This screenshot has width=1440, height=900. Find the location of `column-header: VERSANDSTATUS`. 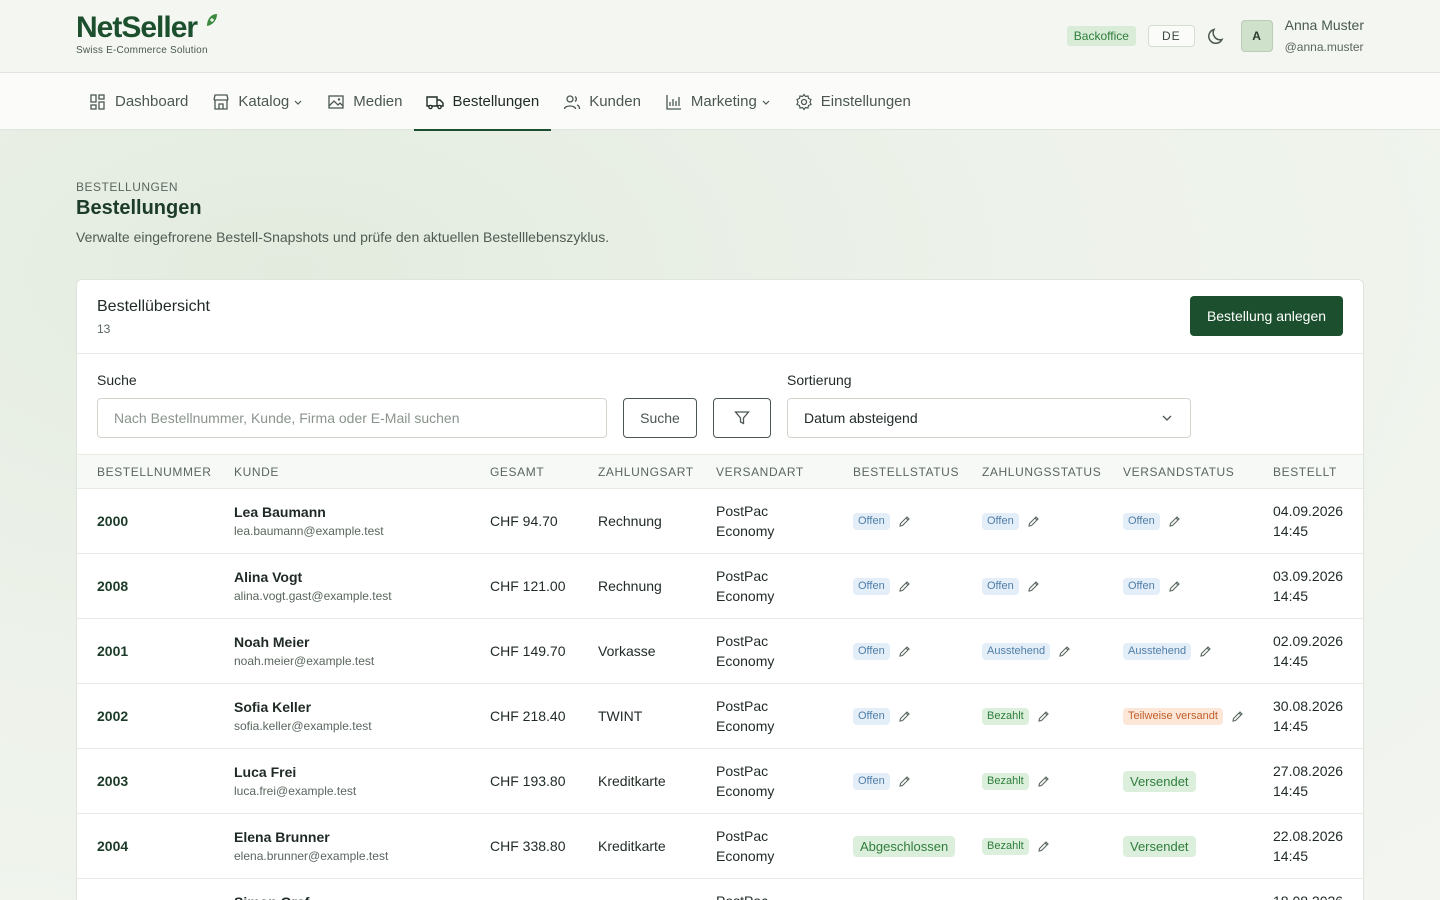

column-header: VERSANDSTATUS is located at coordinates (1178, 472).